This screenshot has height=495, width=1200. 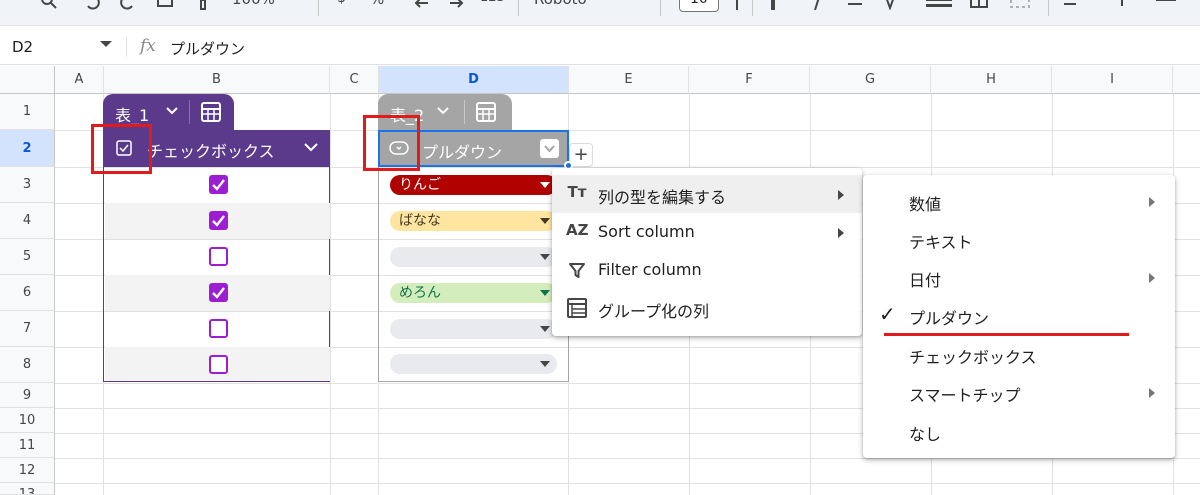 What do you see at coordinates (354, 80) in the screenshot?
I see `column-header-c: C` at bounding box center [354, 80].